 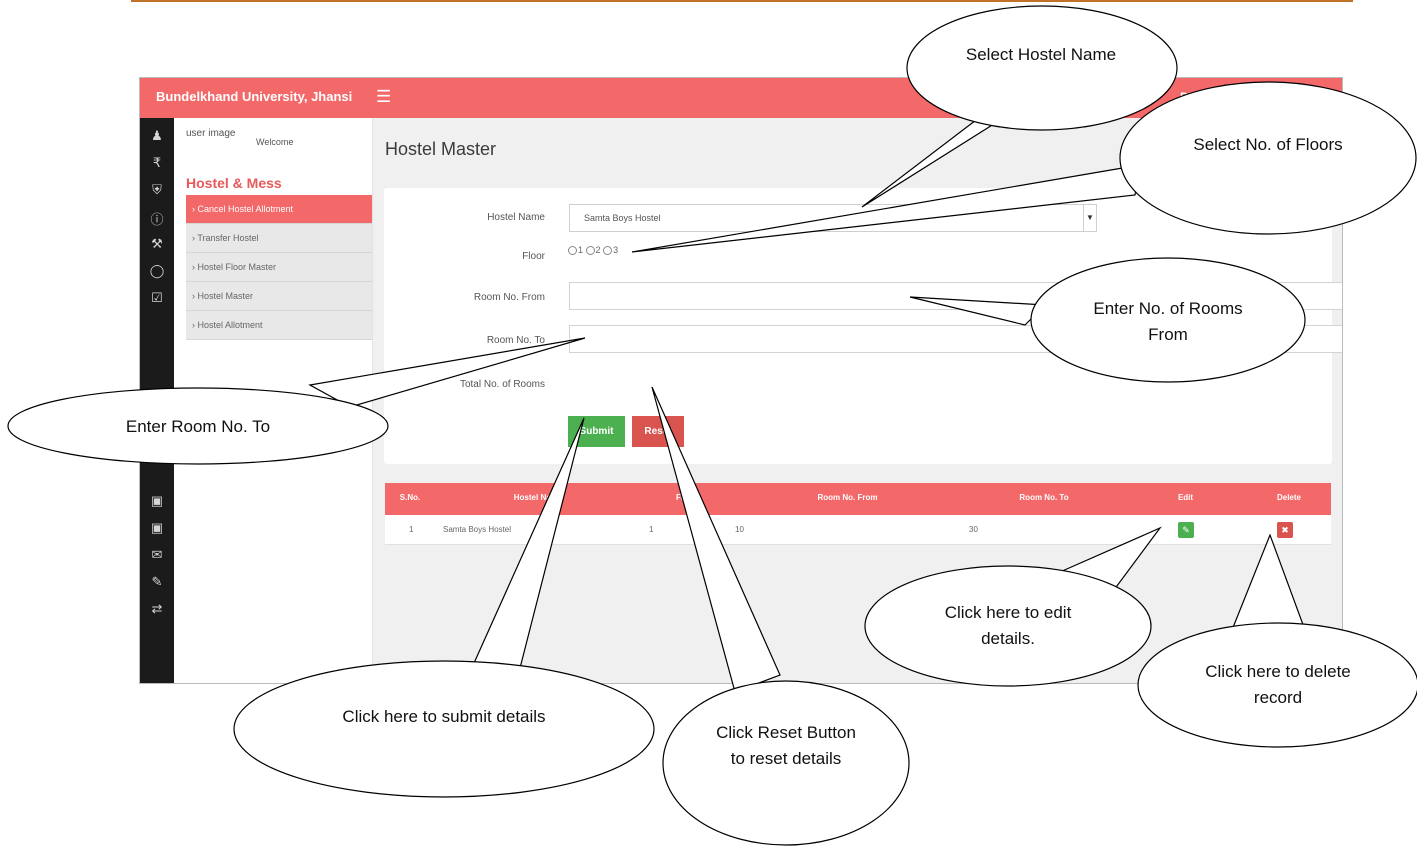 What do you see at coordinates (509, 297) in the screenshot?
I see `room-from-label: Room No. From` at bounding box center [509, 297].